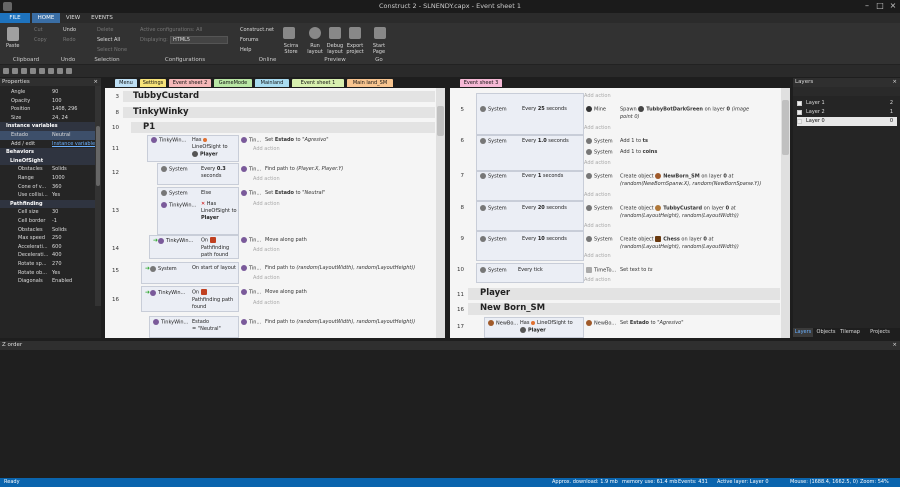 The width and height of the screenshot is (900, 487). What do you see at coordinates (257, 30) in the screenshot?
I see `construct-net-link: Construct.net` at bounding box center [257, 30].